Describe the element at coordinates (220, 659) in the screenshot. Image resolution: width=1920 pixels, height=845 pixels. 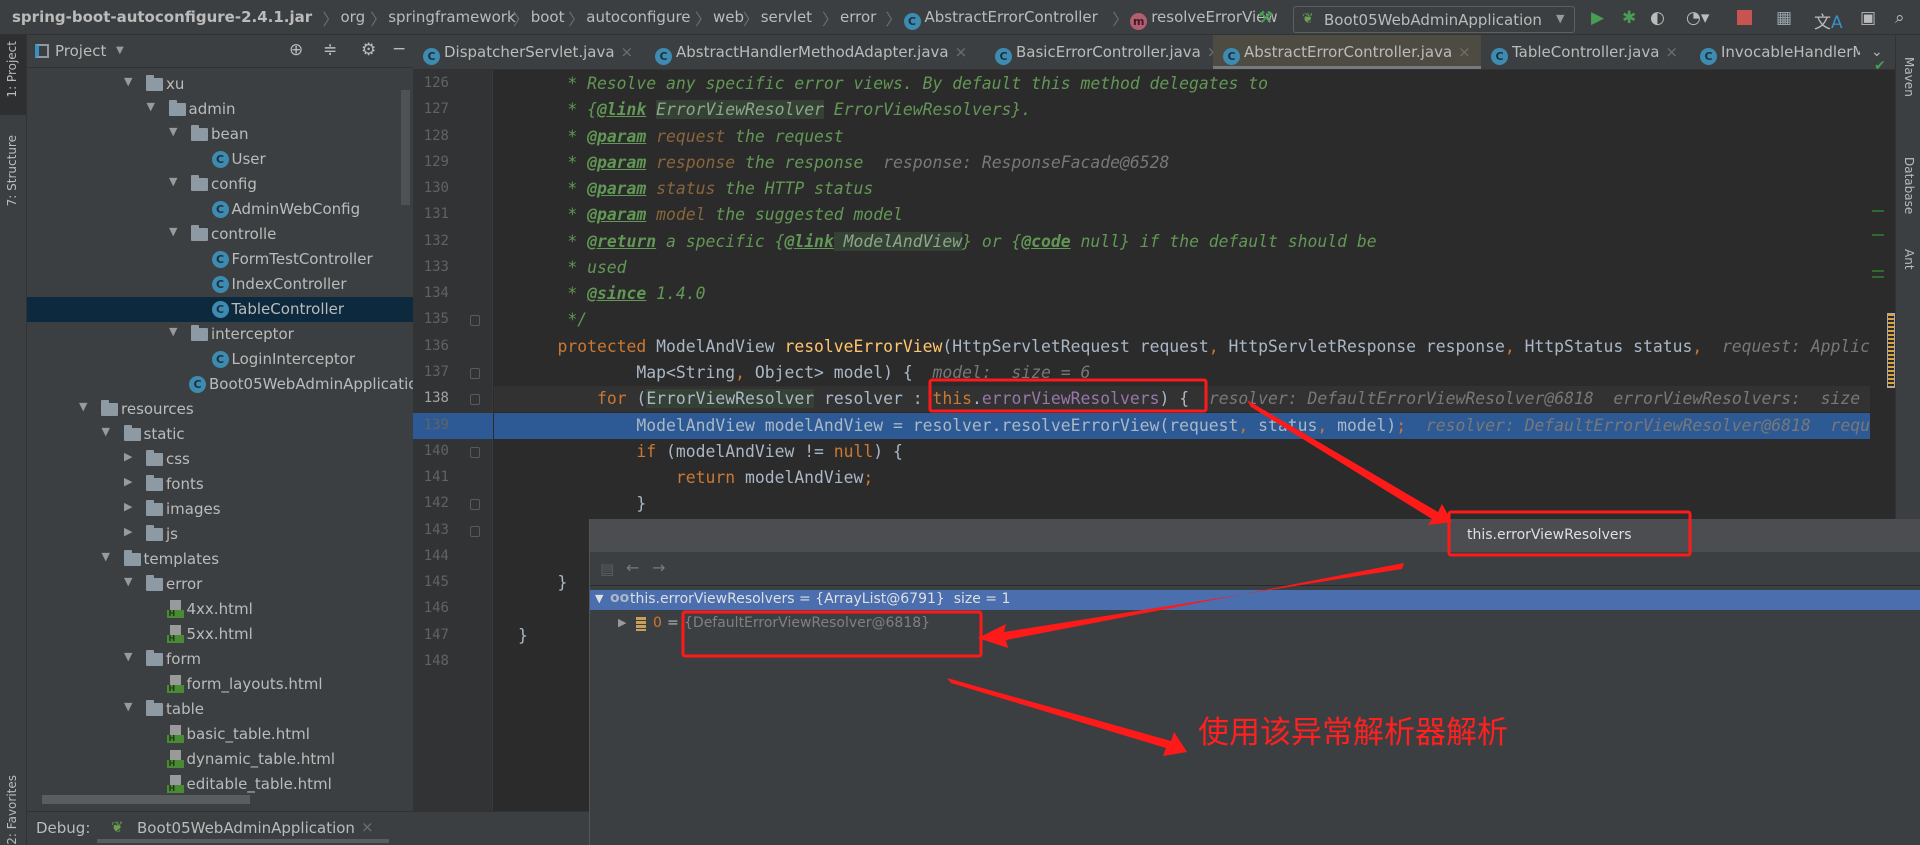
I see `tree-item-form: ▼ form` at that location.